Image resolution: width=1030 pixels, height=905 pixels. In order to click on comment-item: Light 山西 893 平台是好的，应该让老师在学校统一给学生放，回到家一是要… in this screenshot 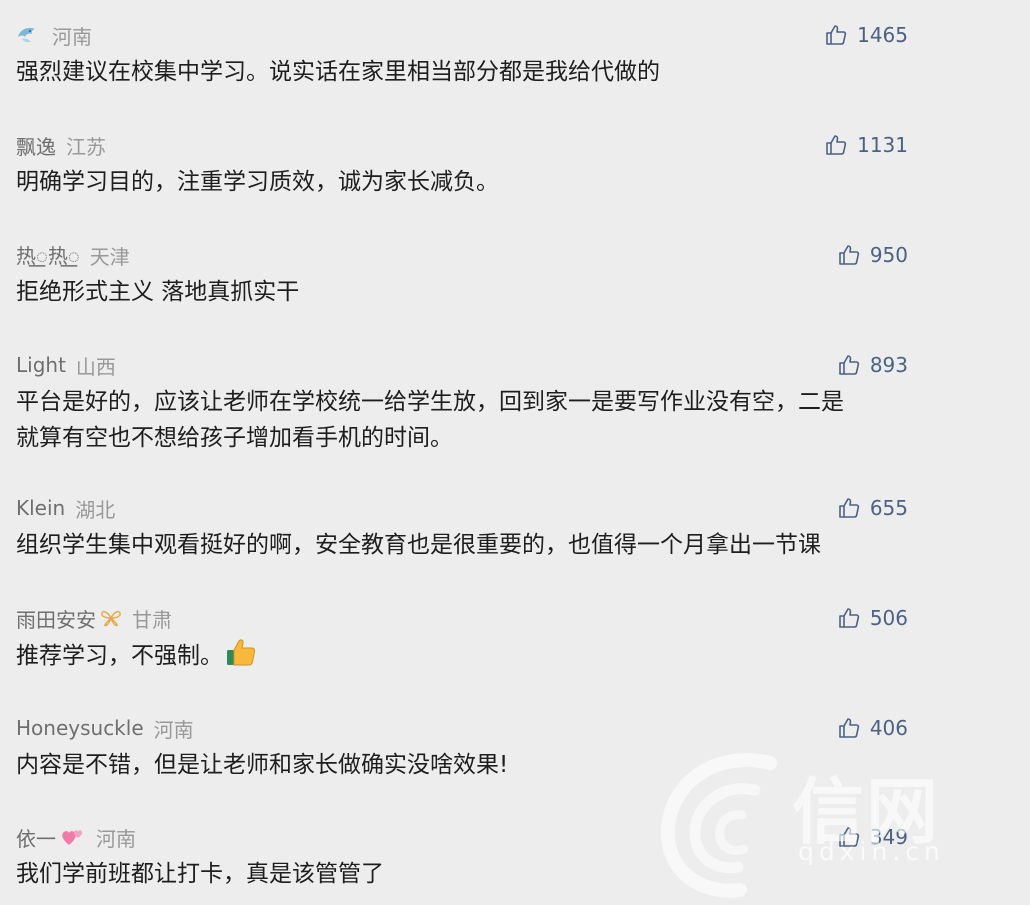, I will do `click(462, 403)`.